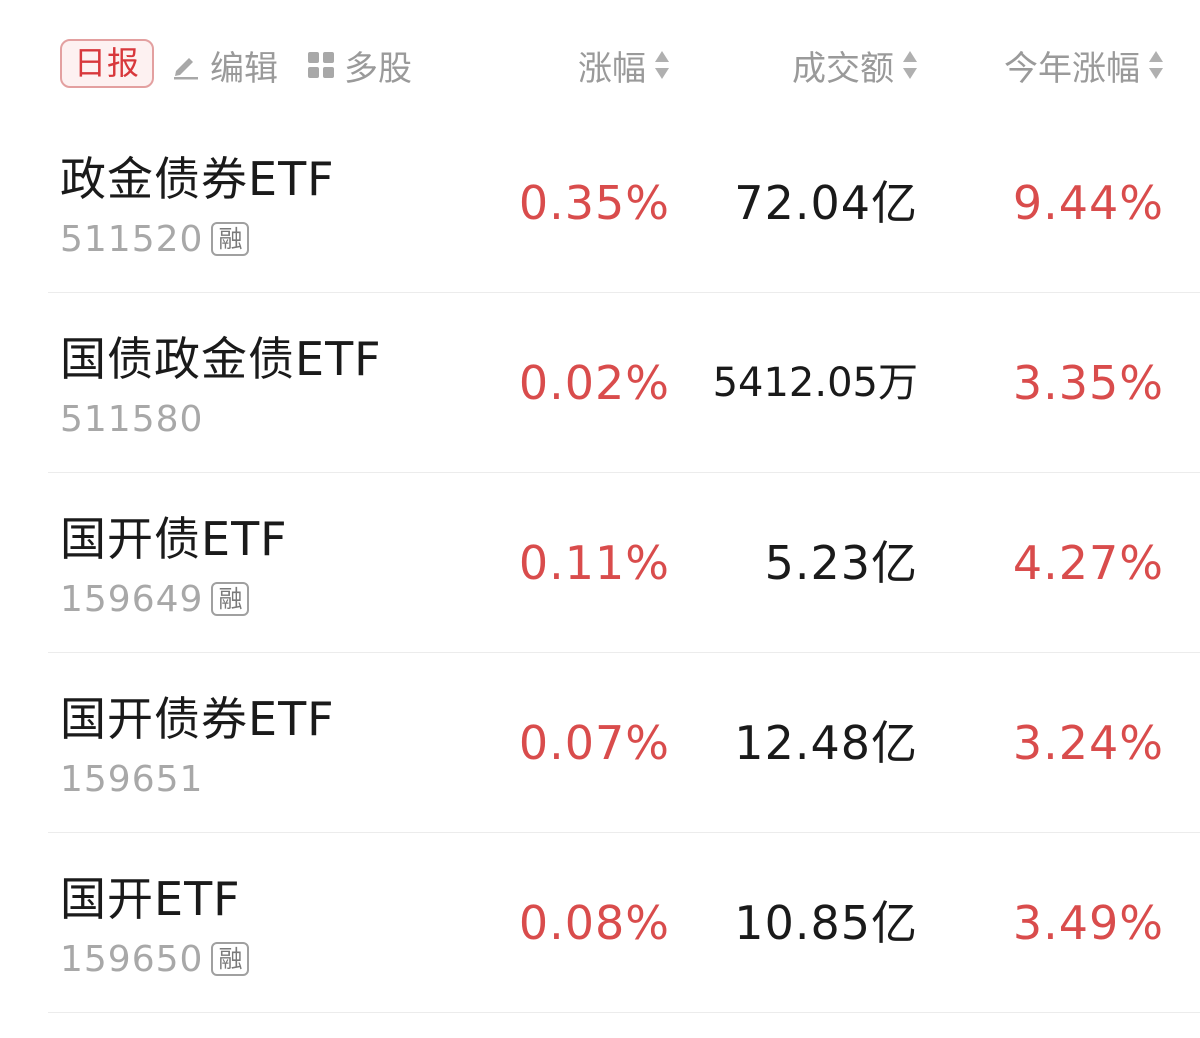  What do you see at coordinates (1088, 743) in the screenshot?
I see `ytd-value: 3.24%` at bounding box center [1088, 743].